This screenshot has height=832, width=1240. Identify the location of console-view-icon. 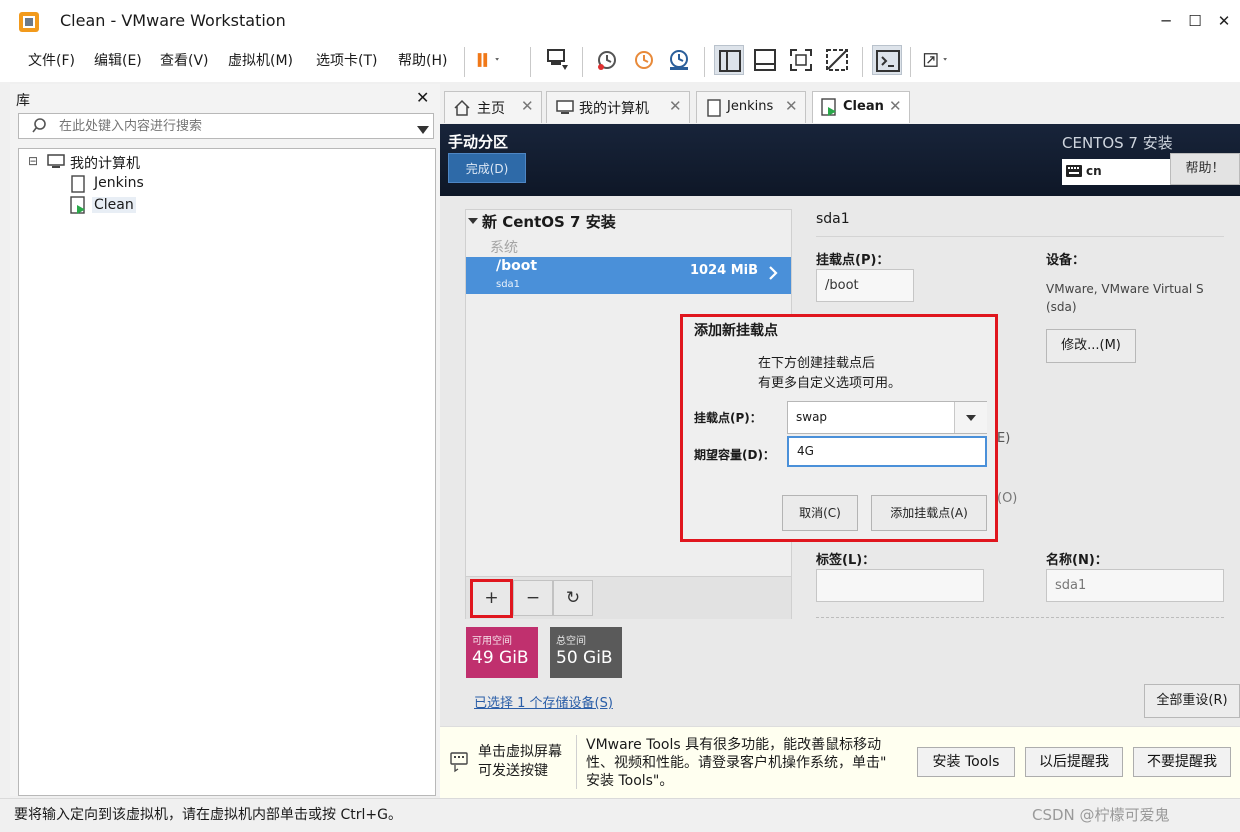
(887, 60).